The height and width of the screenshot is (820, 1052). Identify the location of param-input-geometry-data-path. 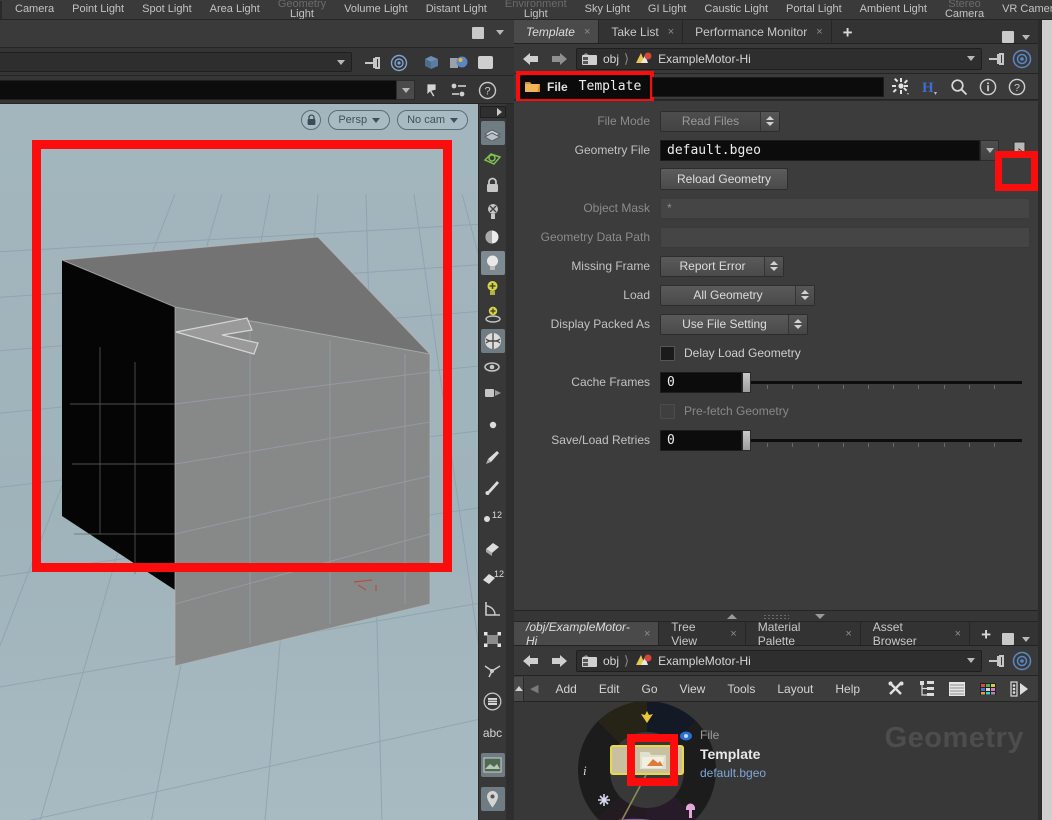
(845, 237).